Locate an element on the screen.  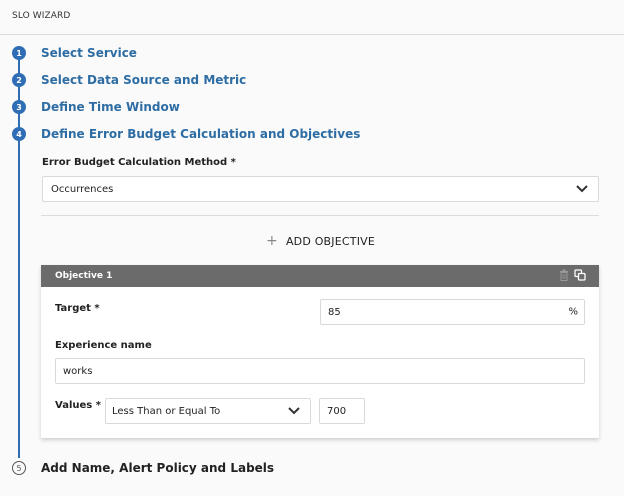
step-2-title: Select Data Source and Metric is located at coordinates (143, 80).